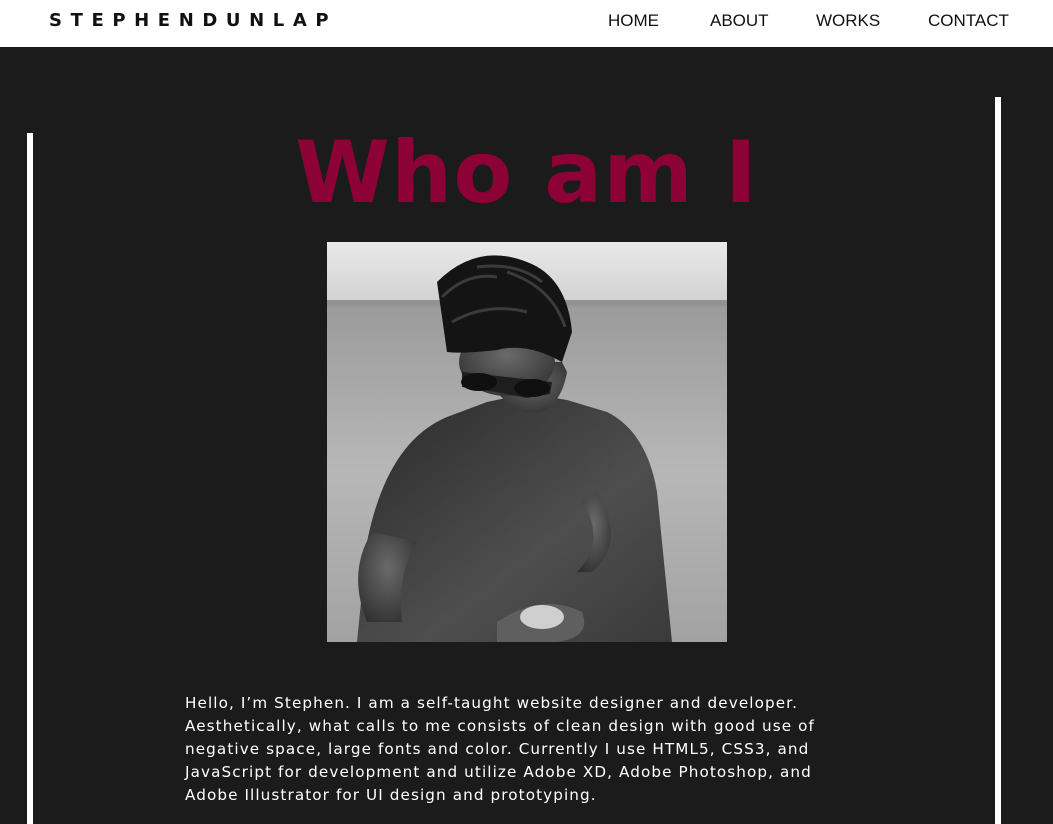 This screenshot has height=824, width=1053. What do you see at coordinates (193, 21) in the screenshot?
I see `site-logo: STEPHENDUNLAP` at bounding box center [193, 21].